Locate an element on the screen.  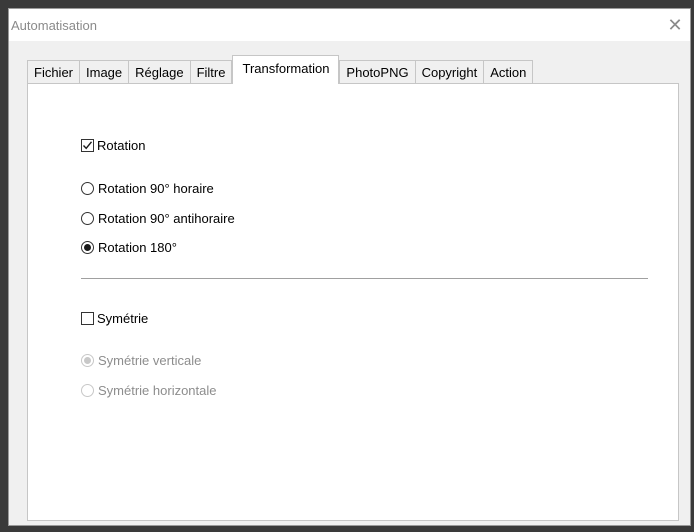
tab-copyright: Copyright is located at coordinates (449, 72).